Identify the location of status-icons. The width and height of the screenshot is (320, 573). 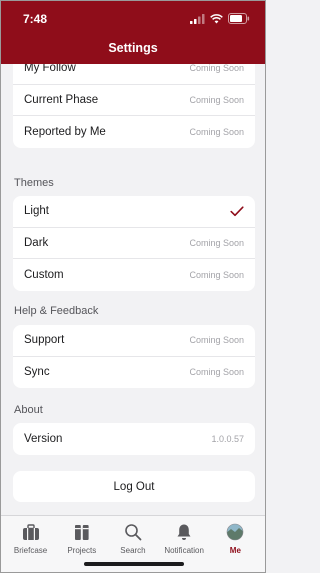
(220, 18).